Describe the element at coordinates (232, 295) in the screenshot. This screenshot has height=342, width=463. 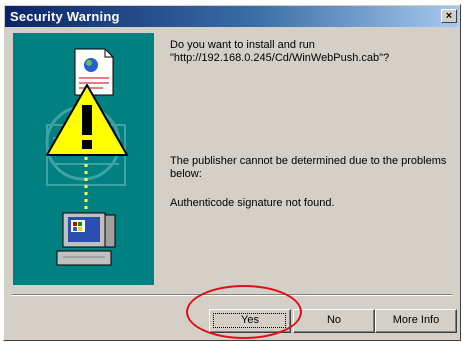
I see `separator` at that location.